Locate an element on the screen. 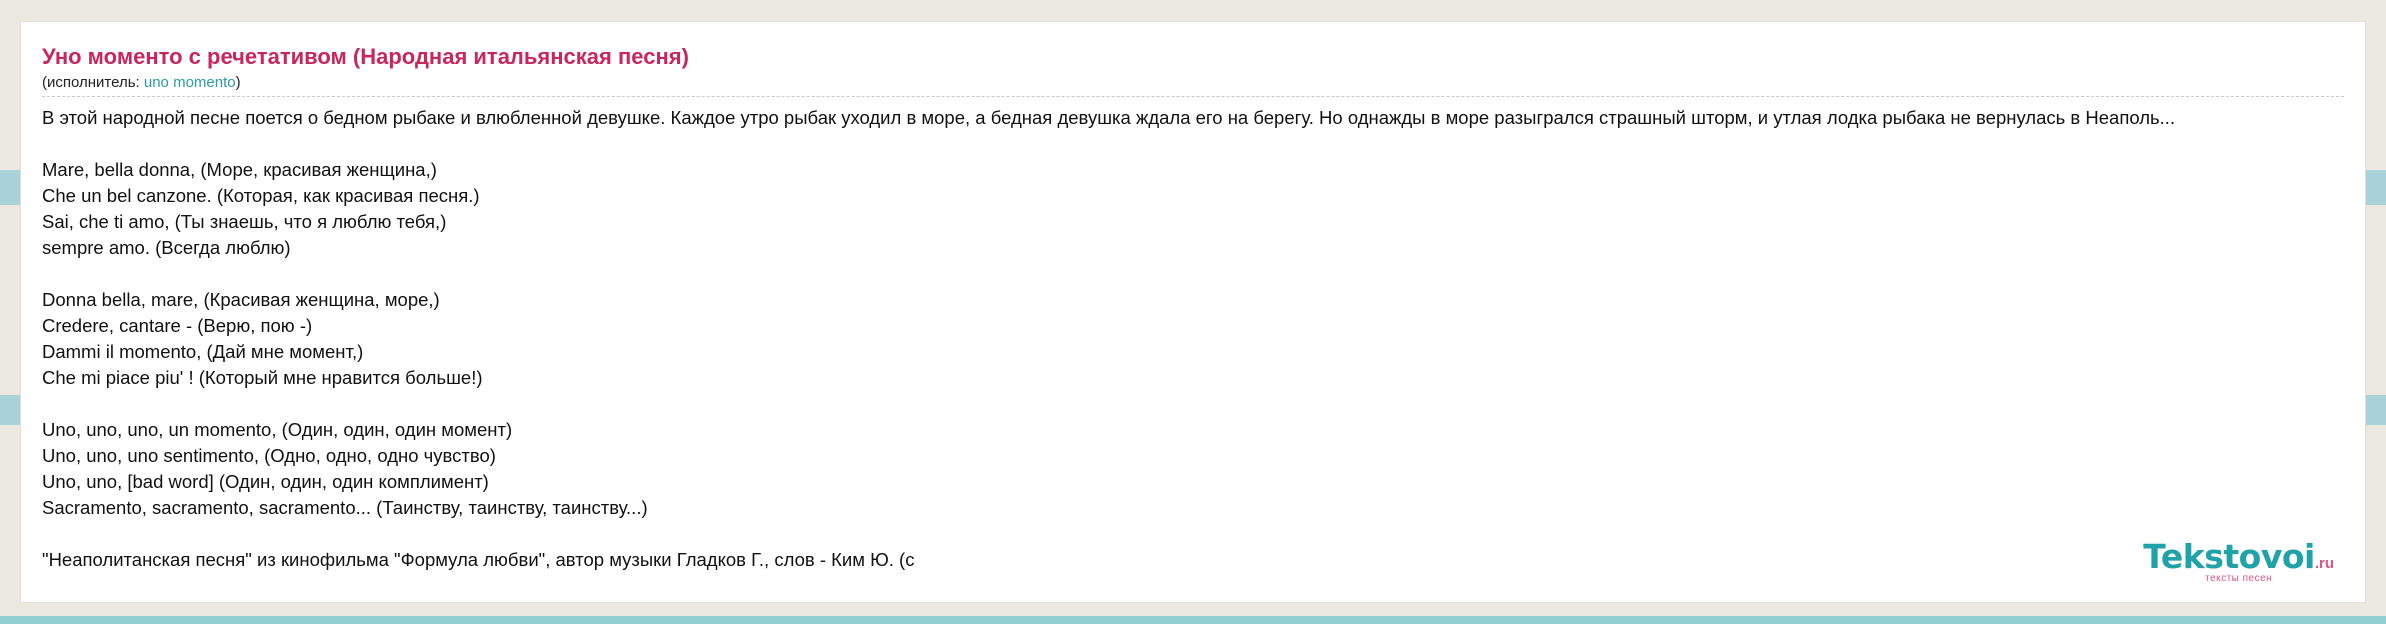 This screenshot has width=2386, height=624. performer-link: uno momento is located at coordinates (190, 82).